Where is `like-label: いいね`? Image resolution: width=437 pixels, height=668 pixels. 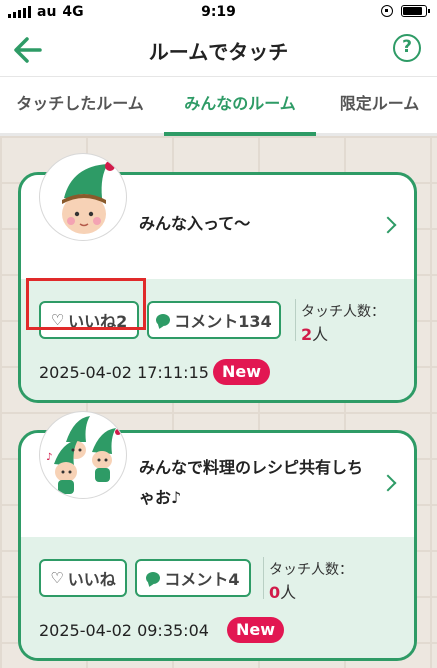 like-label: いいね is located at coordinates (91, 579).